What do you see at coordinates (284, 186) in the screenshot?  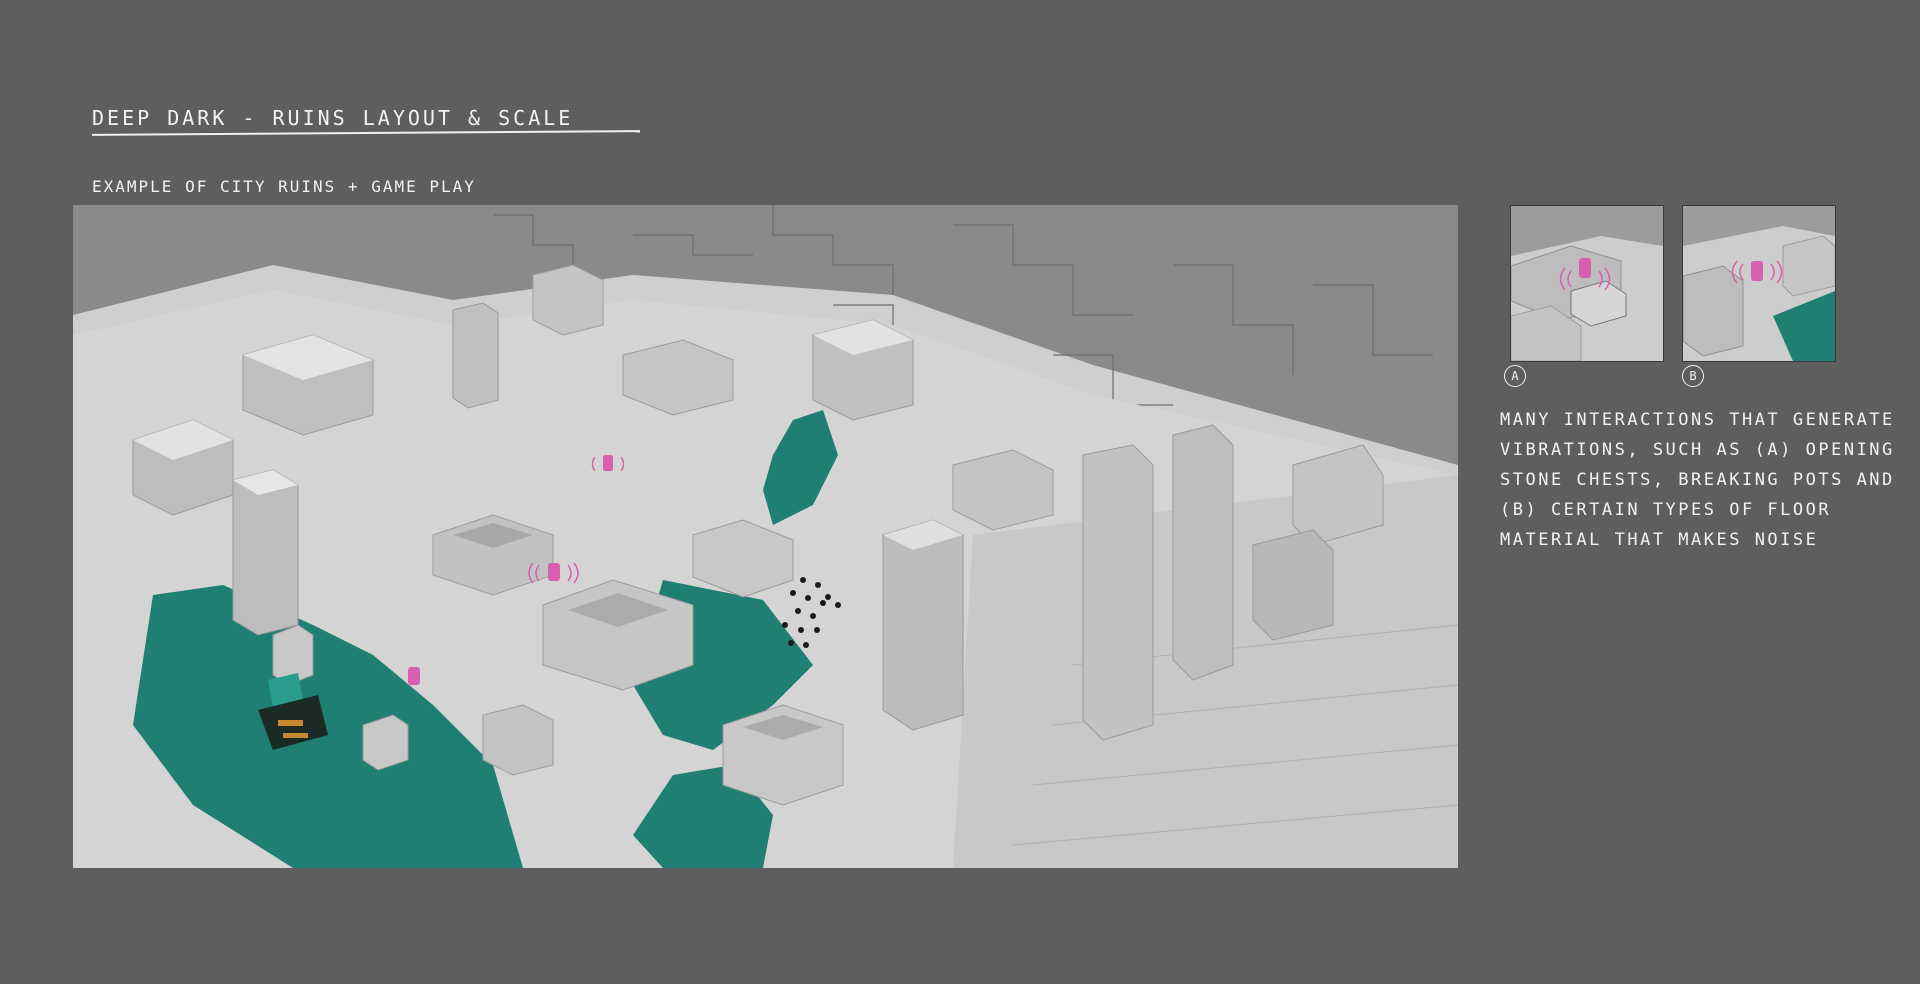 I see `page-subtitle: EXAMPLE OF CITY RUINS + GAME PLAY` at bounding box center [284, 186].